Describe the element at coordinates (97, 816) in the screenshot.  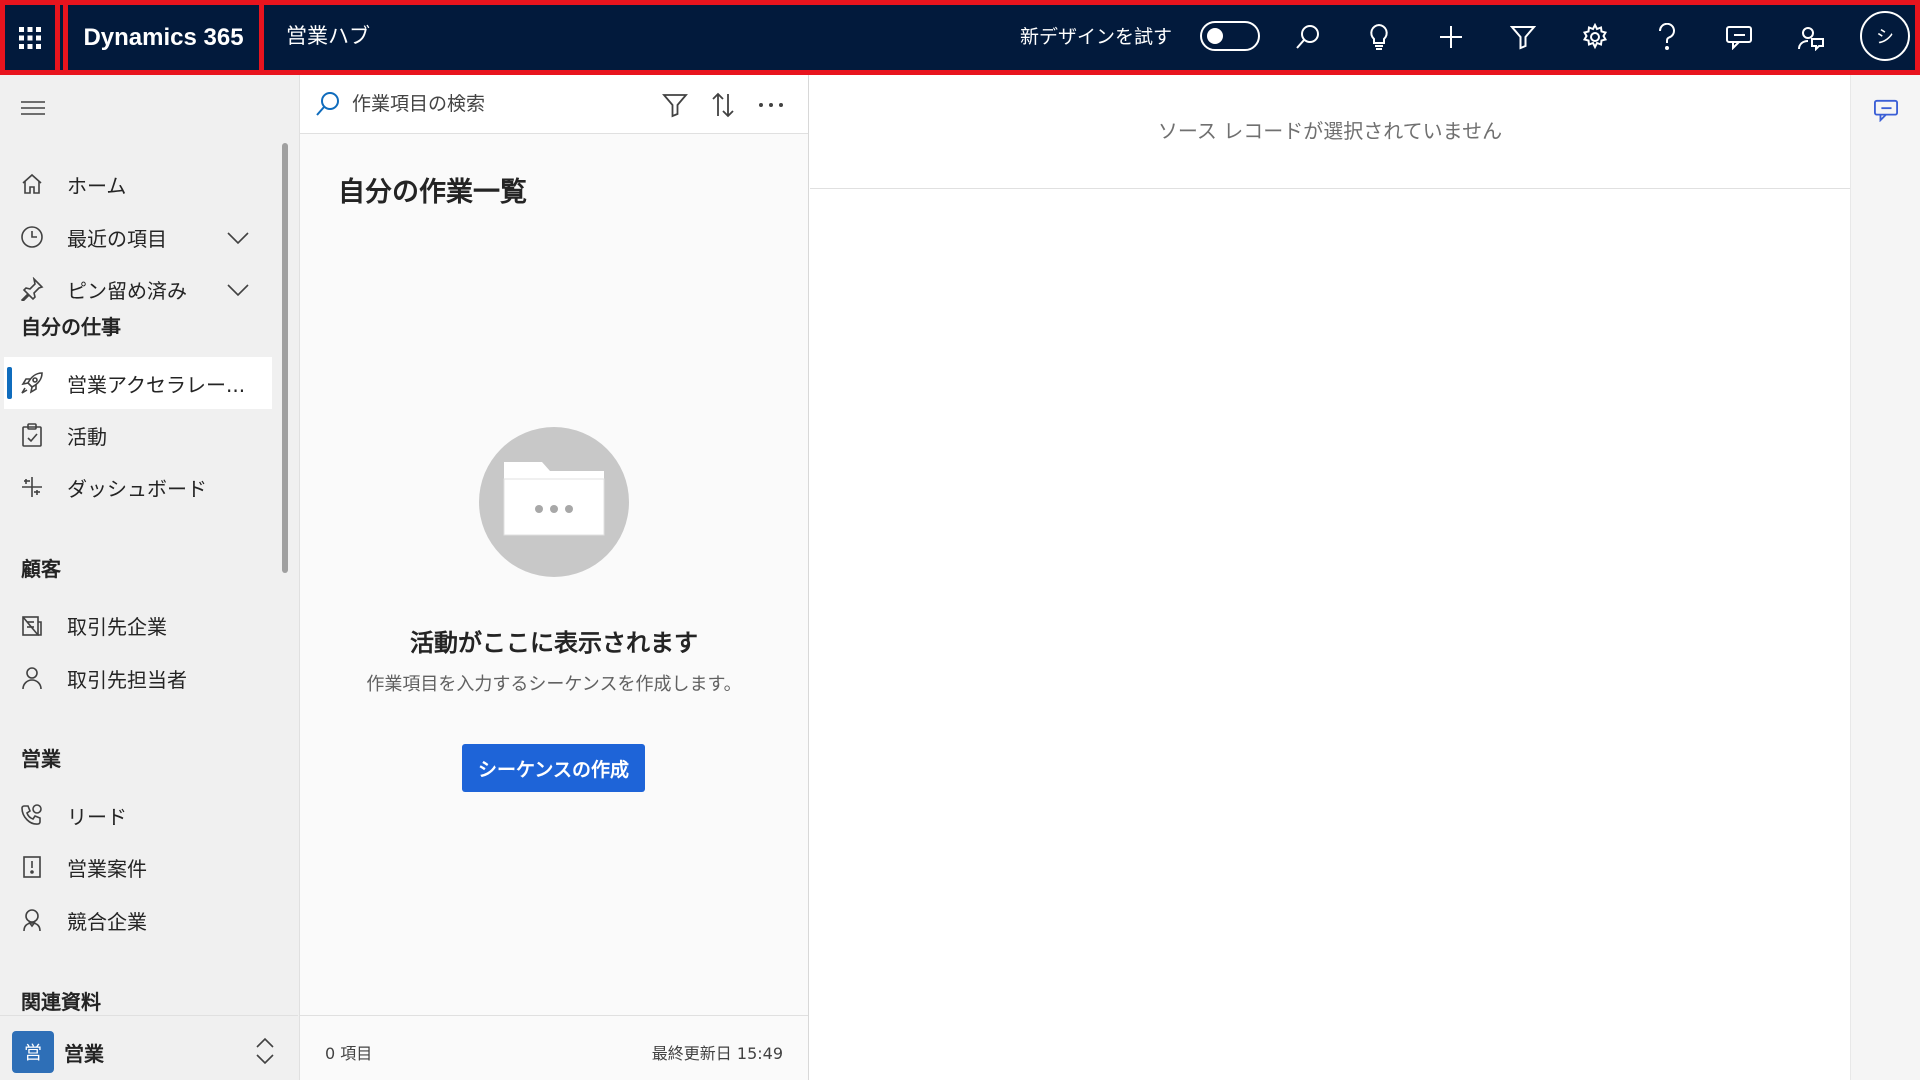
I see `sidebar-item-label: リード` at that location.